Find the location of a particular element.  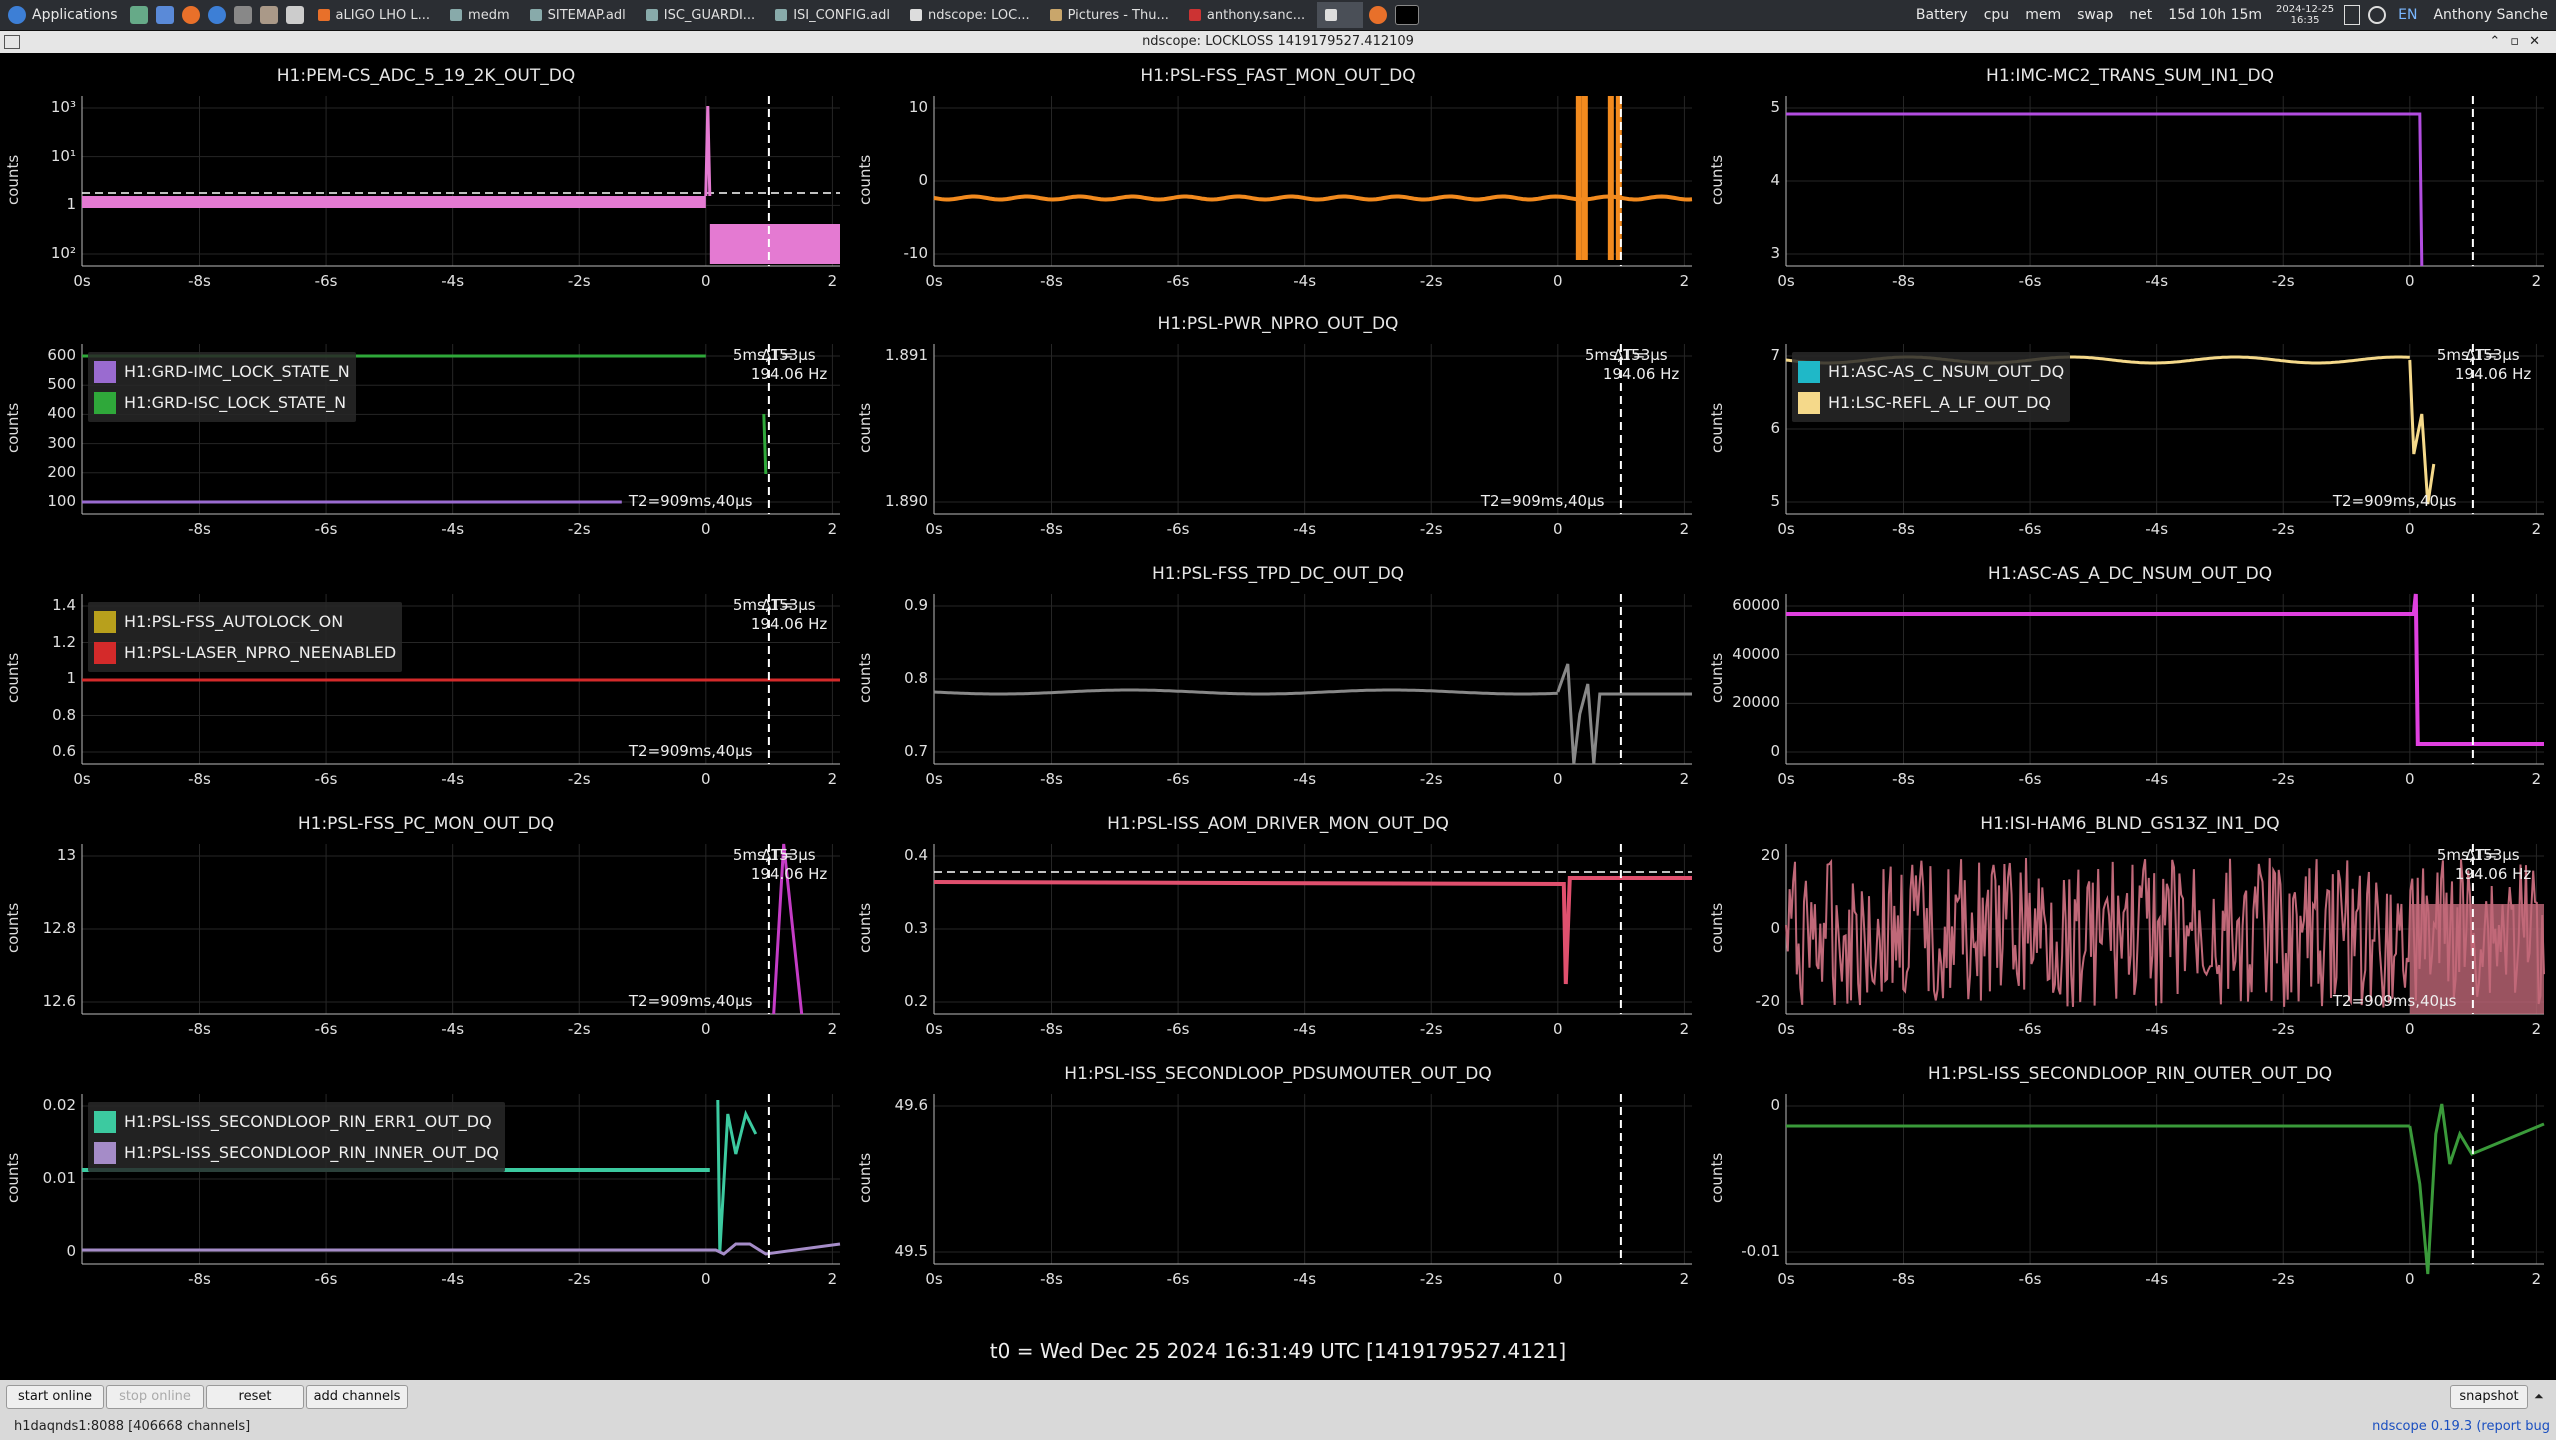

reset-button: reset is located at coordinates (255, 1397).